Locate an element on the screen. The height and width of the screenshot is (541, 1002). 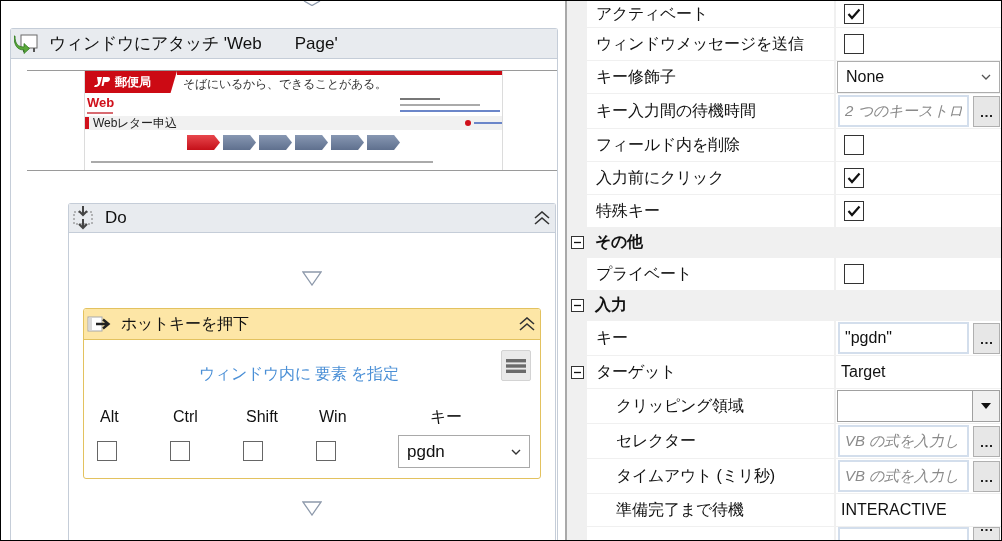
property-name: クリッピング領域 is located at coordinates (710, 406).